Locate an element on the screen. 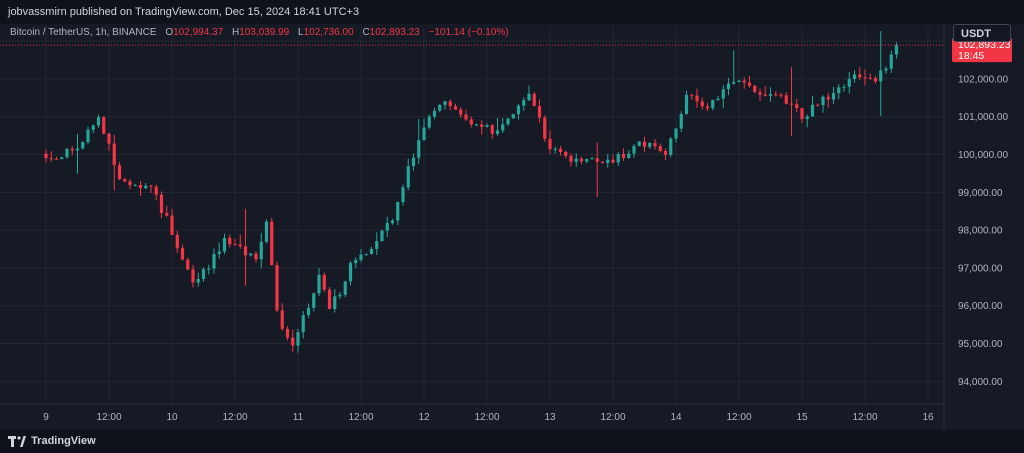 The width and height of the screenshot is (1024, 453). tradingview-brand: TradingView is located at coordinates (52, 441).